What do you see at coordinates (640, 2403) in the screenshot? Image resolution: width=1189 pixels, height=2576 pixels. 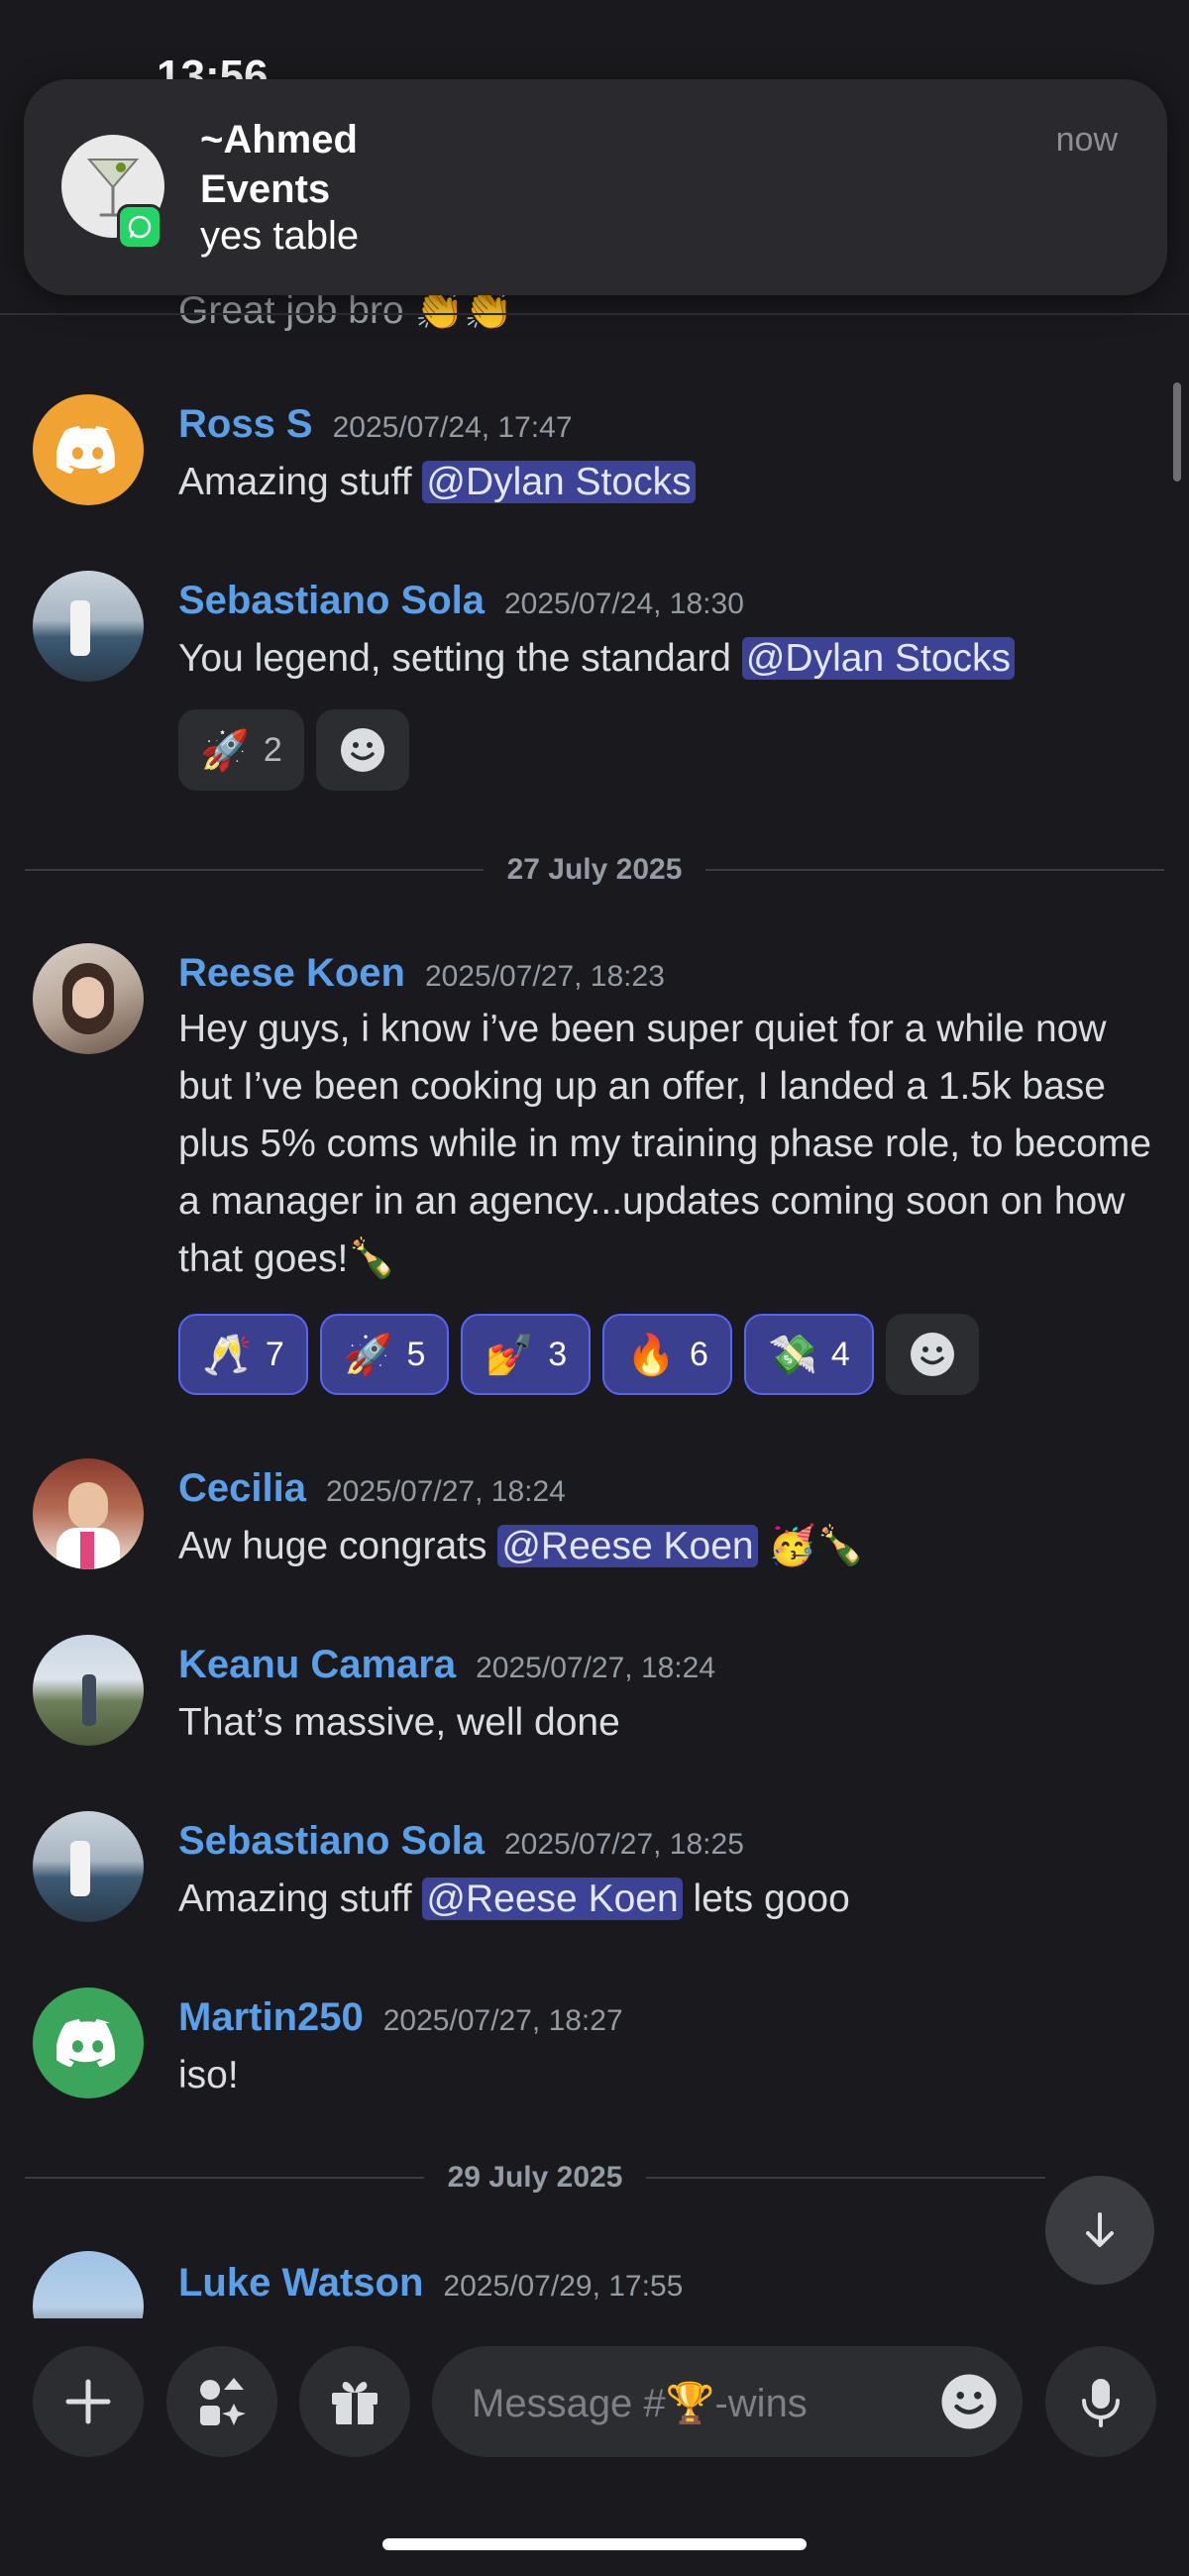 I see `message-input-placeholder: Message #🏆-wins` at bounding box center [640, 2403].